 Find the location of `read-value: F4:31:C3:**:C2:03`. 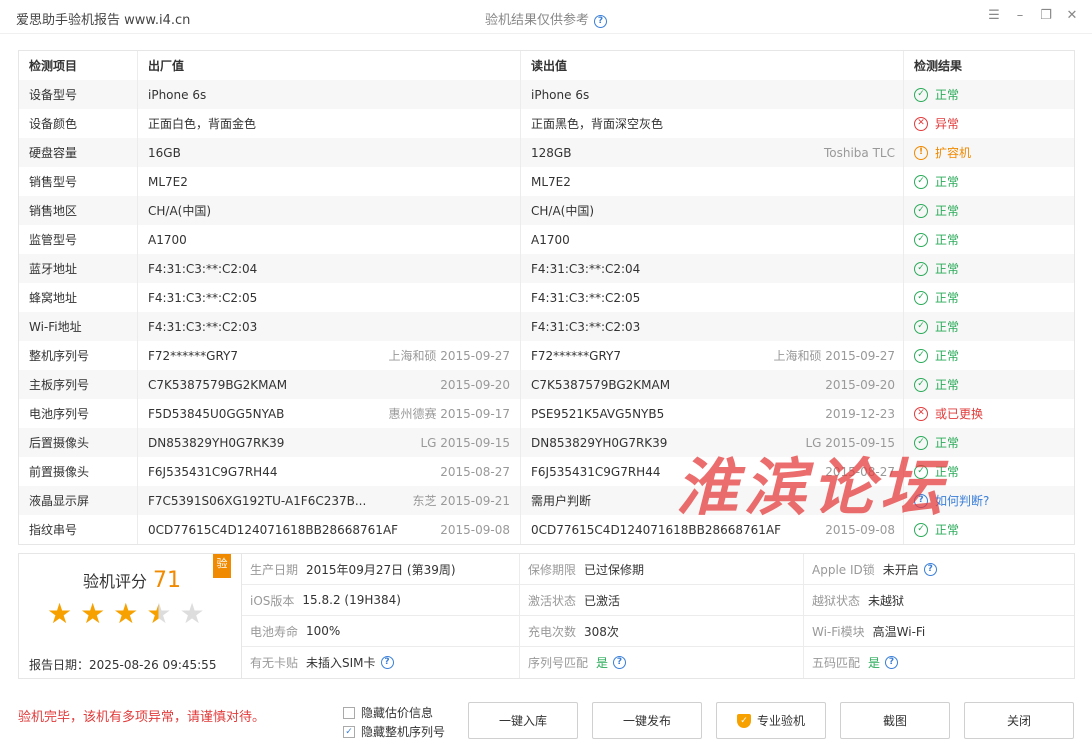

read-value: F4:31:C3:**:C2:03 is located at coordinates (586, 326).